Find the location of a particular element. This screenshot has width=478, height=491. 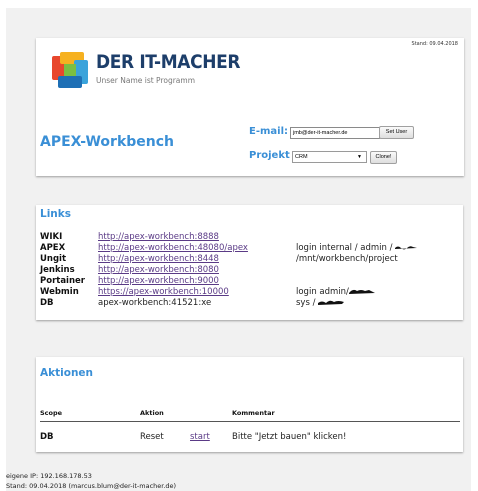

link-url: http://apex-workbench:8448 is located at coordinates (158, 259).